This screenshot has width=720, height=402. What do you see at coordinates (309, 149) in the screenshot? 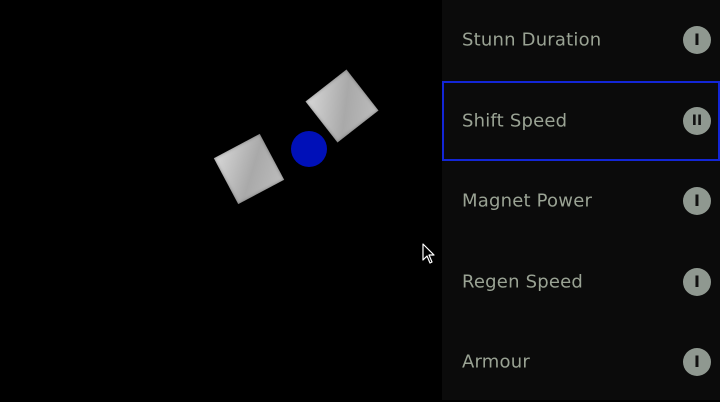
I see `player-ship` at bounding box center [309, 149].